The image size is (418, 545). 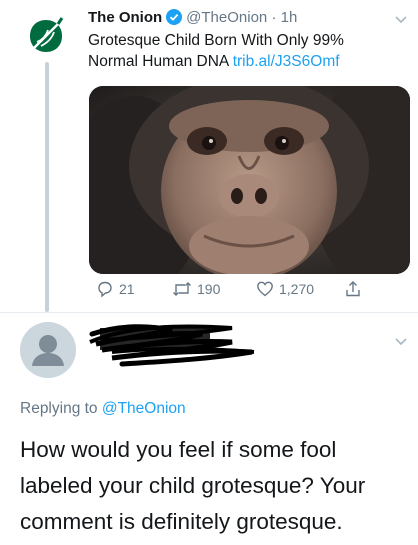 What do you see at coordinates (401, 341) in the screenshot?
I see `reply-chevron-down-icon` at bounding box center [401, 341].